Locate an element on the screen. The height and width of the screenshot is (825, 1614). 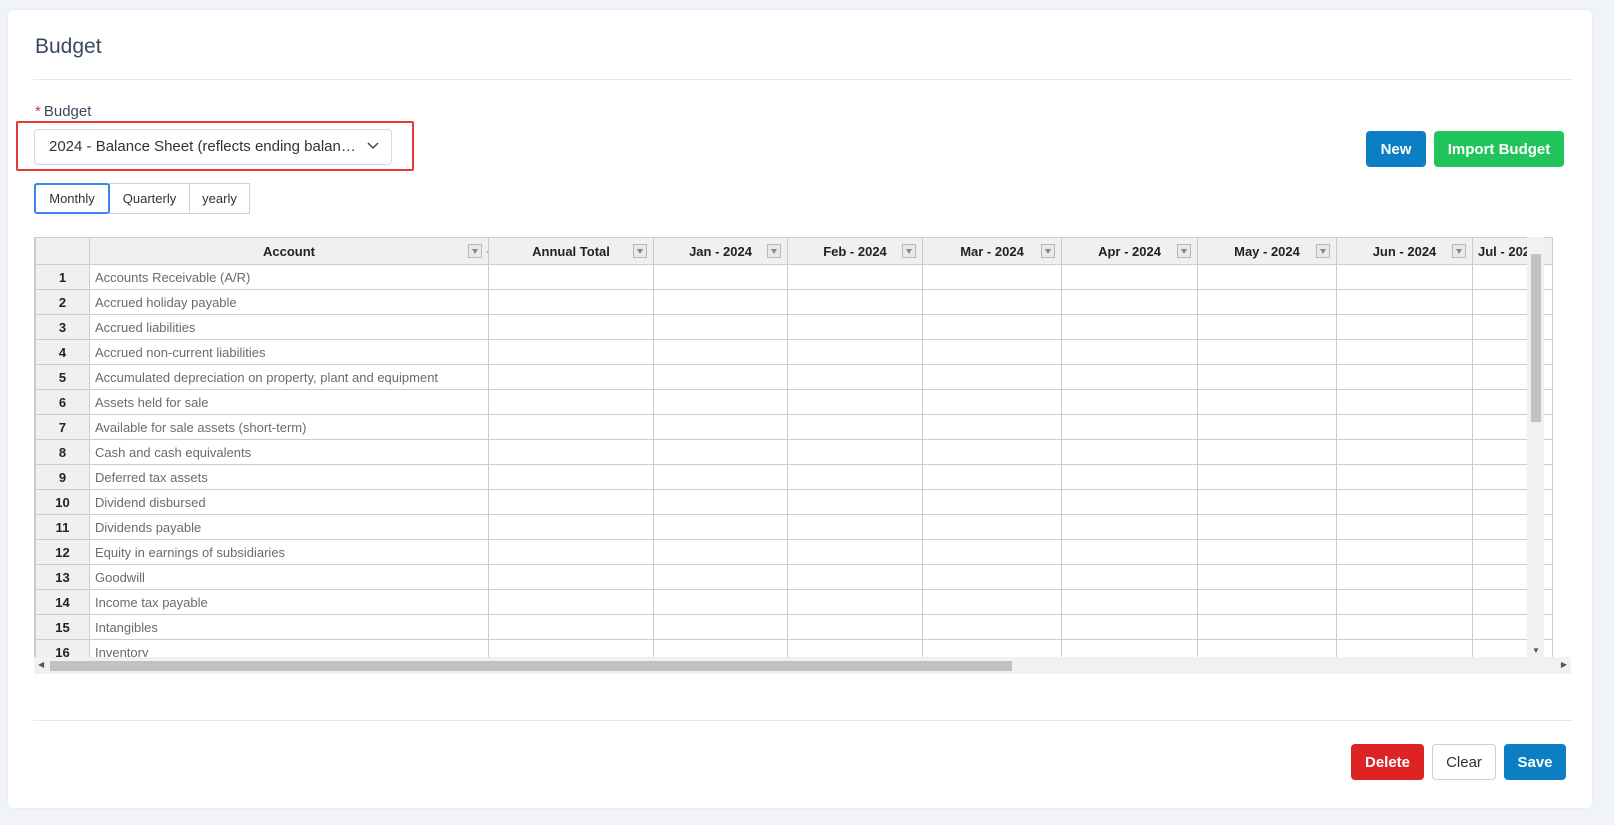
save-button: Save is located at coordinates (1535, 762).